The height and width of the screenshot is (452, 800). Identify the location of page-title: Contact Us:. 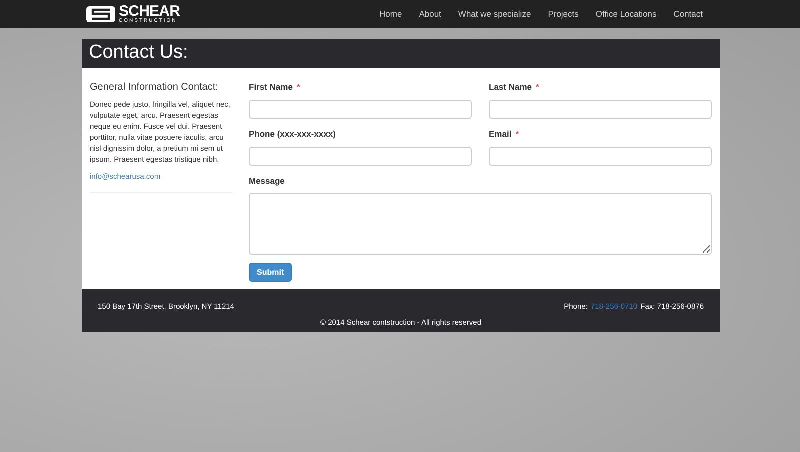
(138, 53).